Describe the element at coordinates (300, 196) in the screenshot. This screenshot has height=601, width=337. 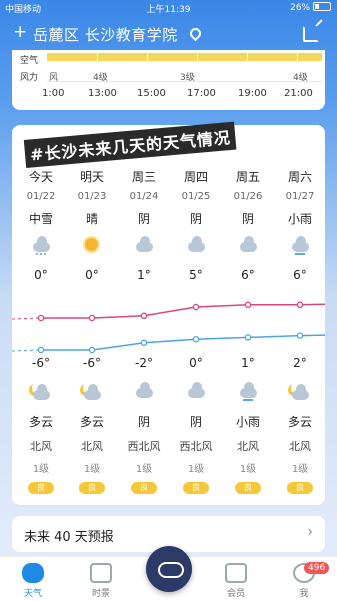
I see `day-date: 01/27` at that location.